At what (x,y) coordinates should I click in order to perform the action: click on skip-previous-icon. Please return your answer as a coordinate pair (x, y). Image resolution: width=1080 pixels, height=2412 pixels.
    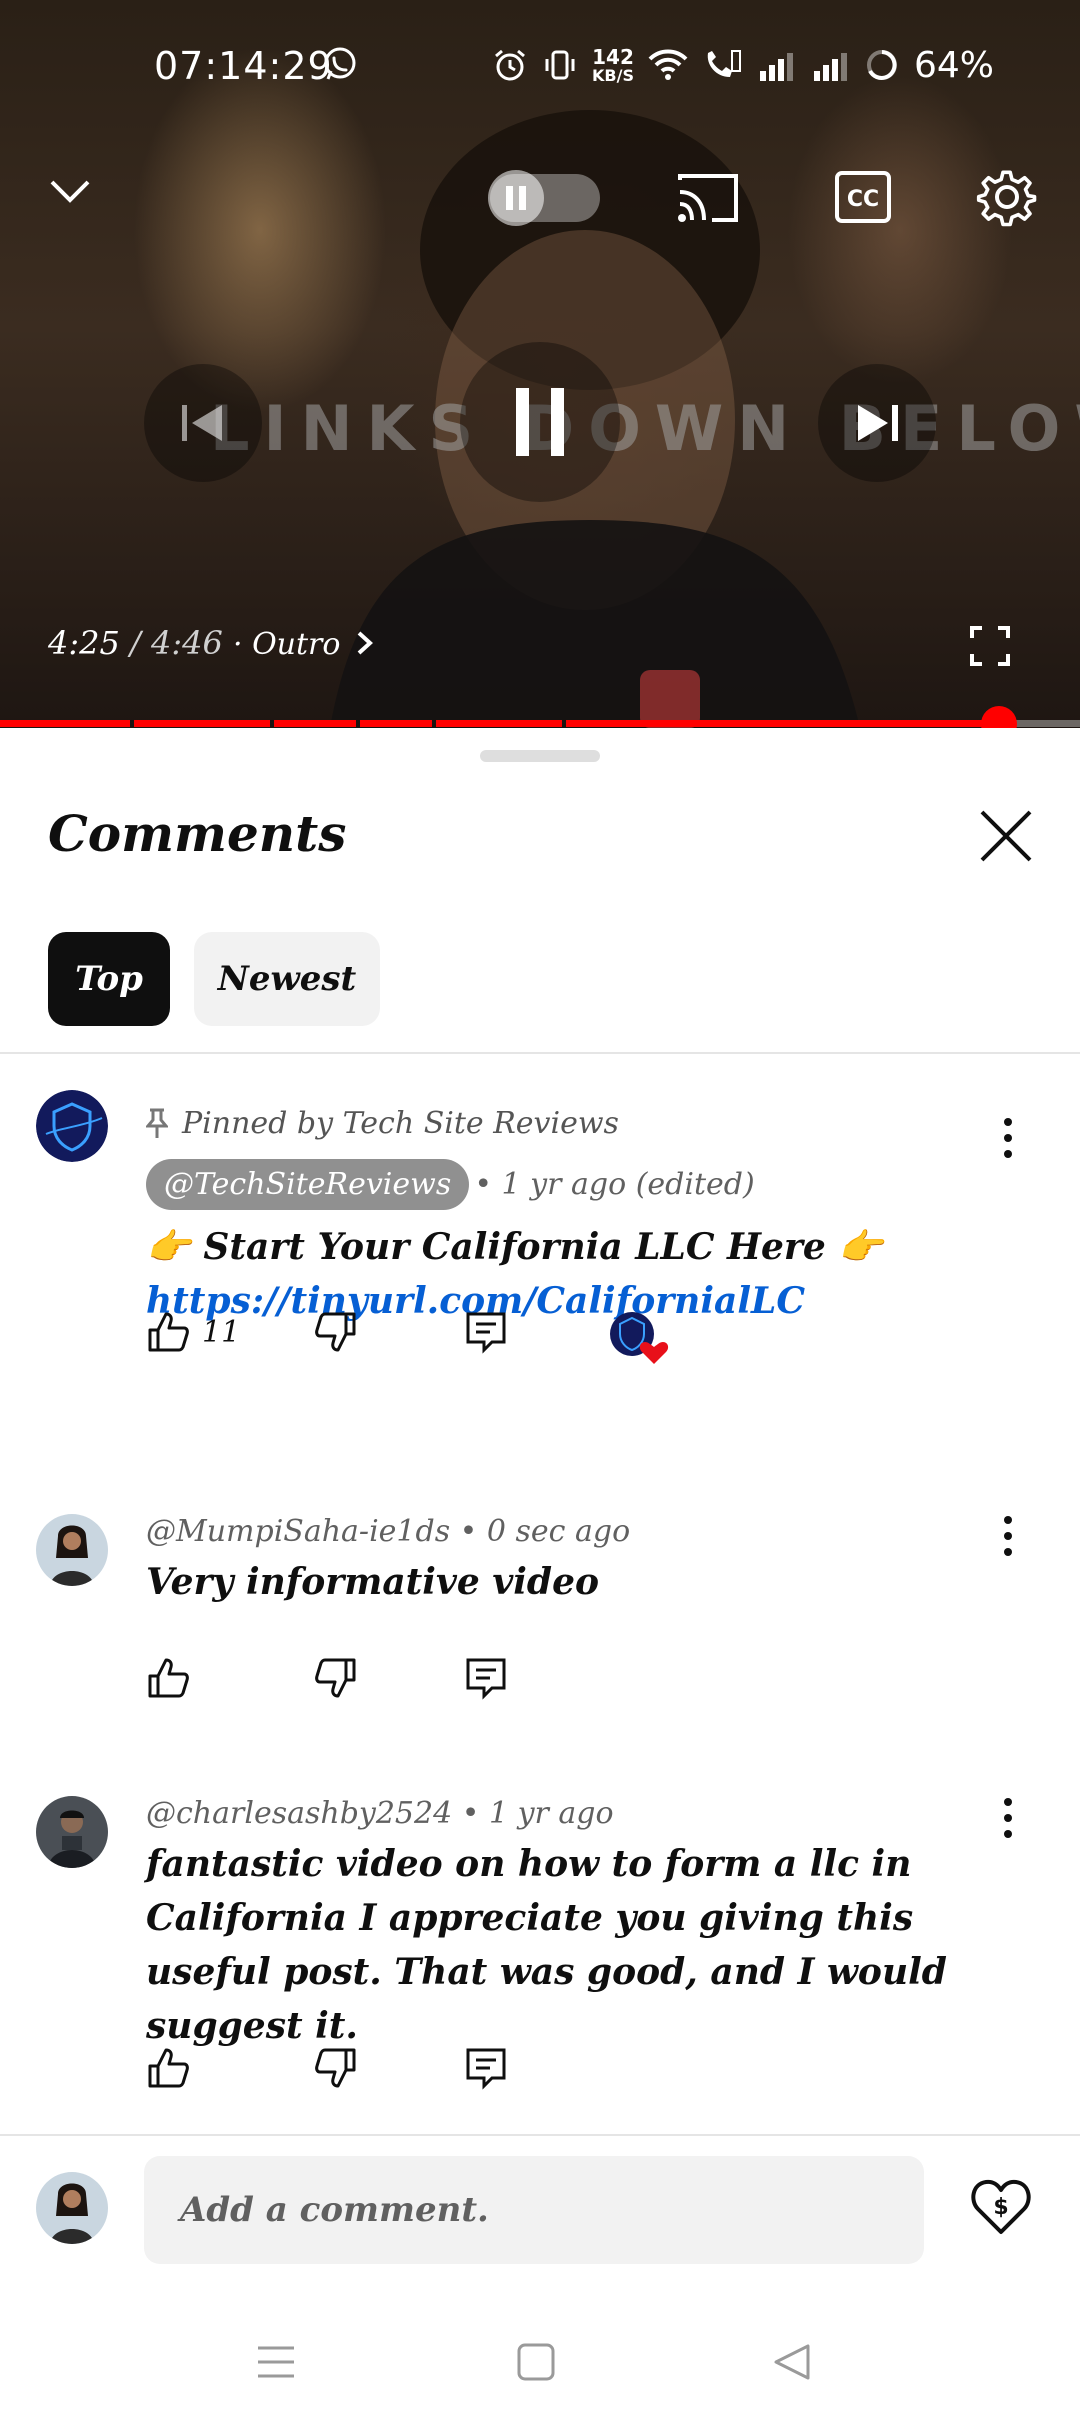
    Looking at the image, I should click on (202, 423).